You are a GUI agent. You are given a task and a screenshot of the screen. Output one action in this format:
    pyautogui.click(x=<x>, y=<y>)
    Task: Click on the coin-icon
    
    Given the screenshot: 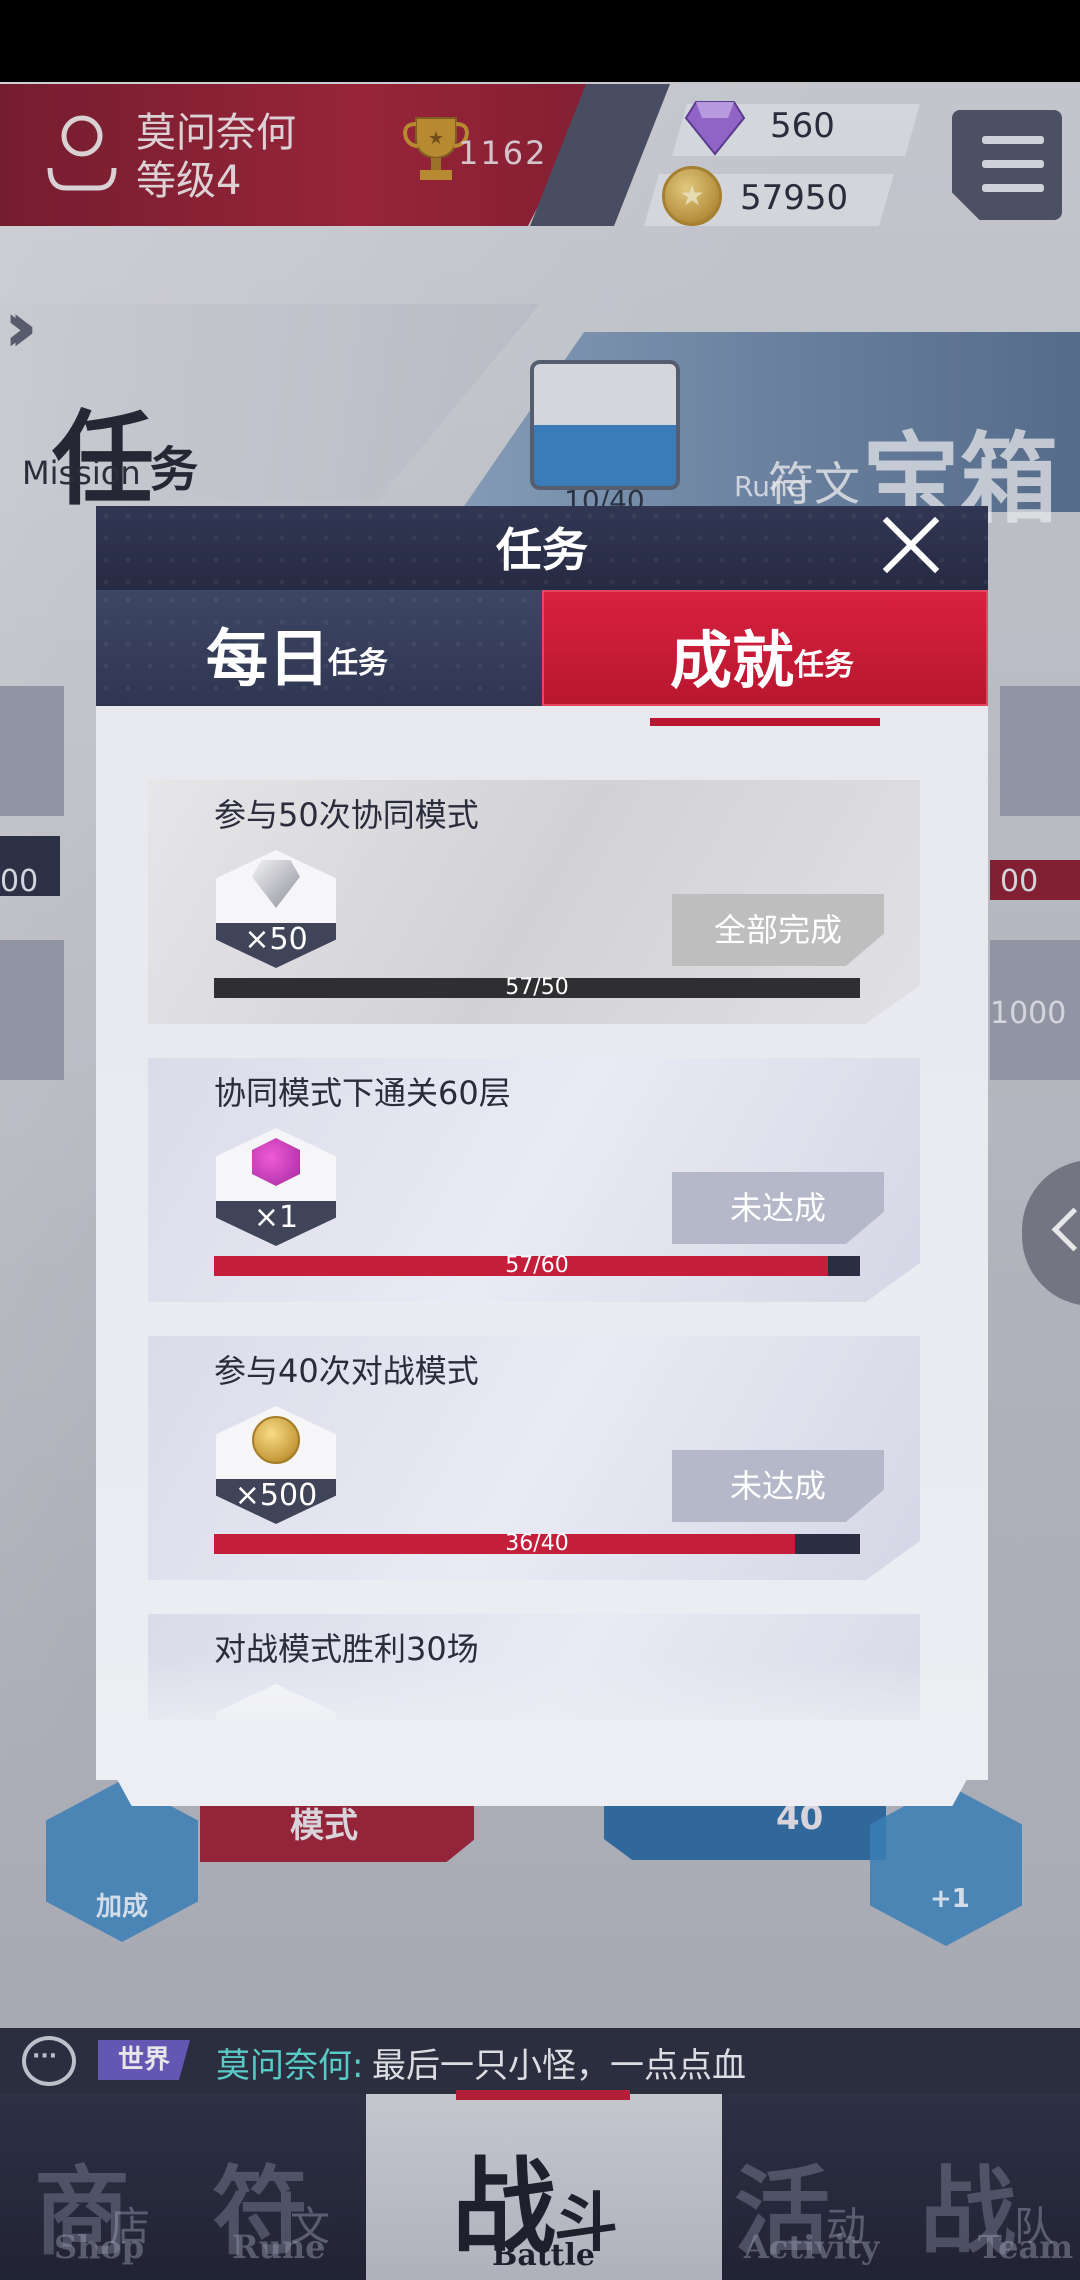 What is the action you would take?
    pyautogui.click(x=276, y=1440)
    